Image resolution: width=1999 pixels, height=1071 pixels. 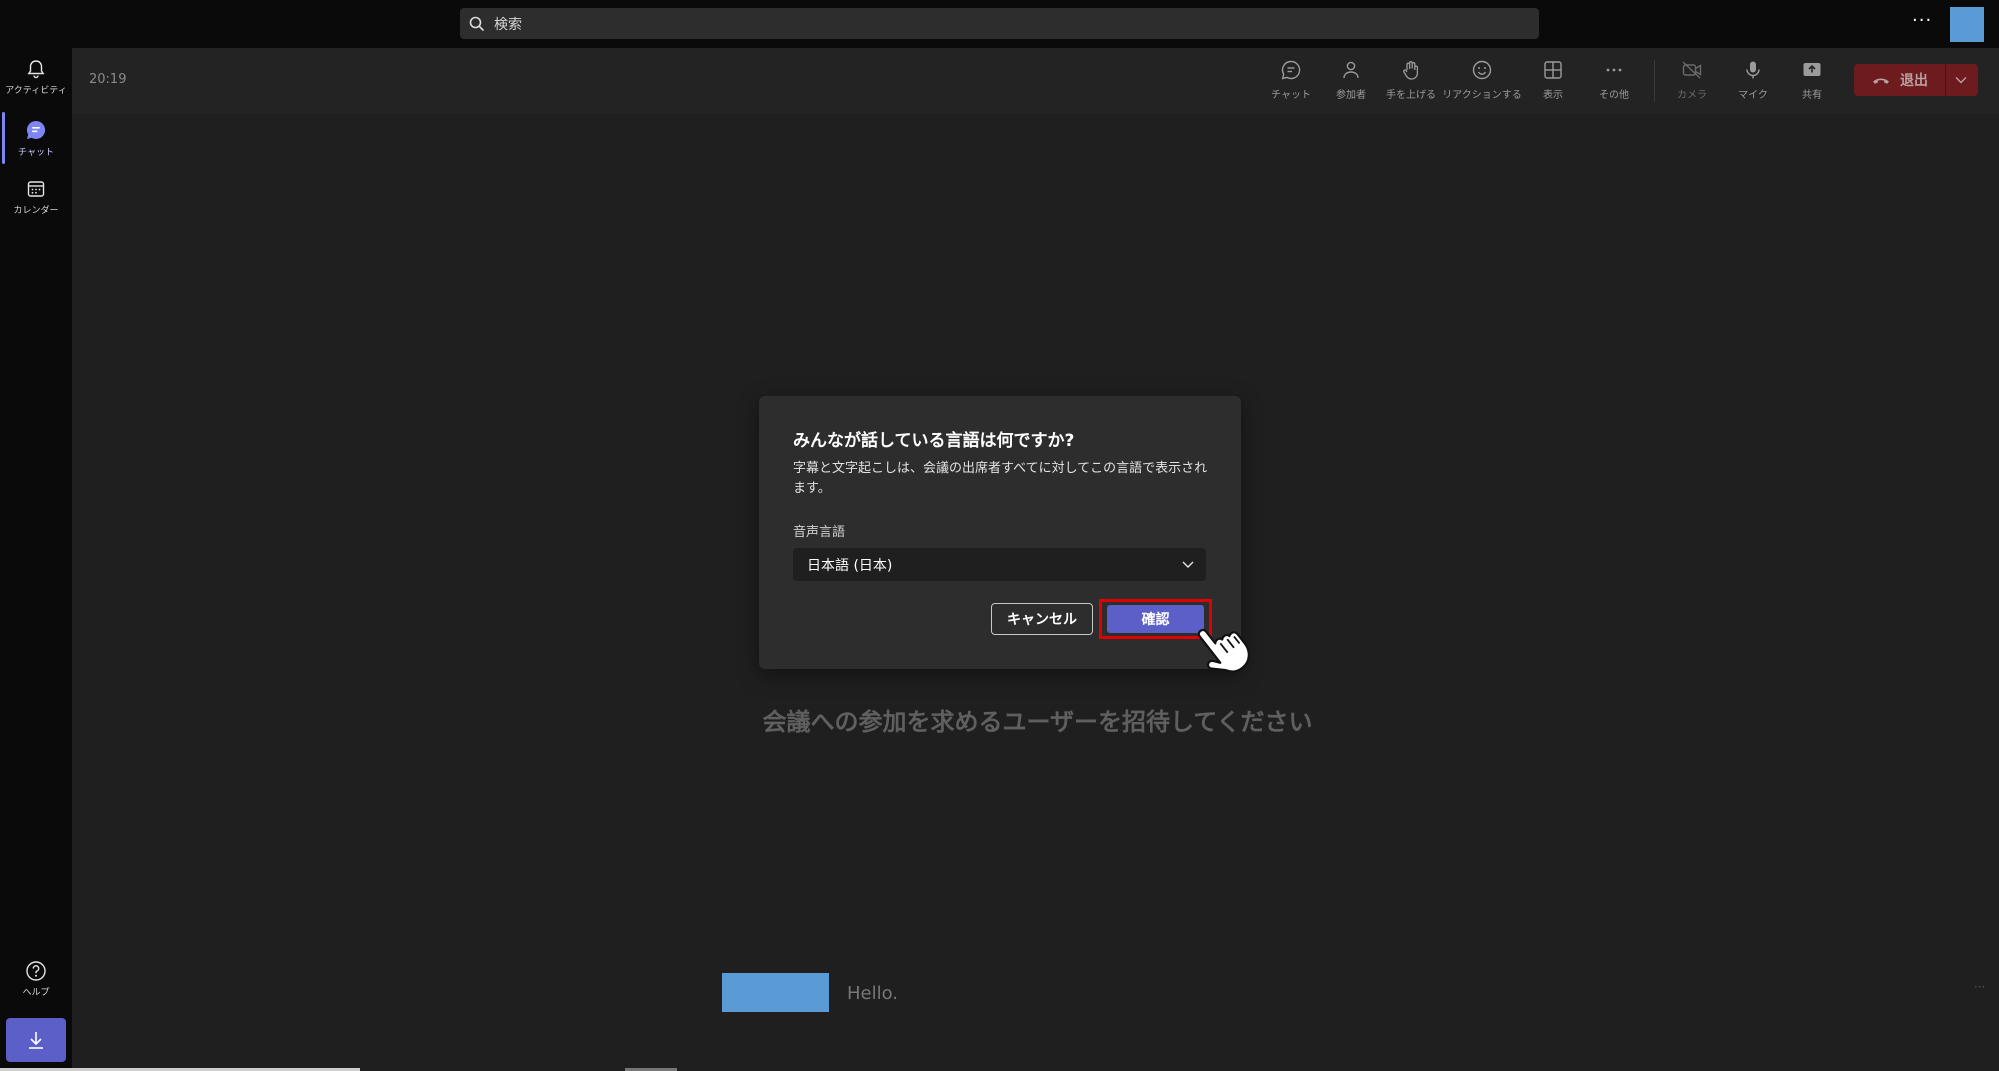 I want to click on toolbar-label: その他, so click(x=1614, y=95).